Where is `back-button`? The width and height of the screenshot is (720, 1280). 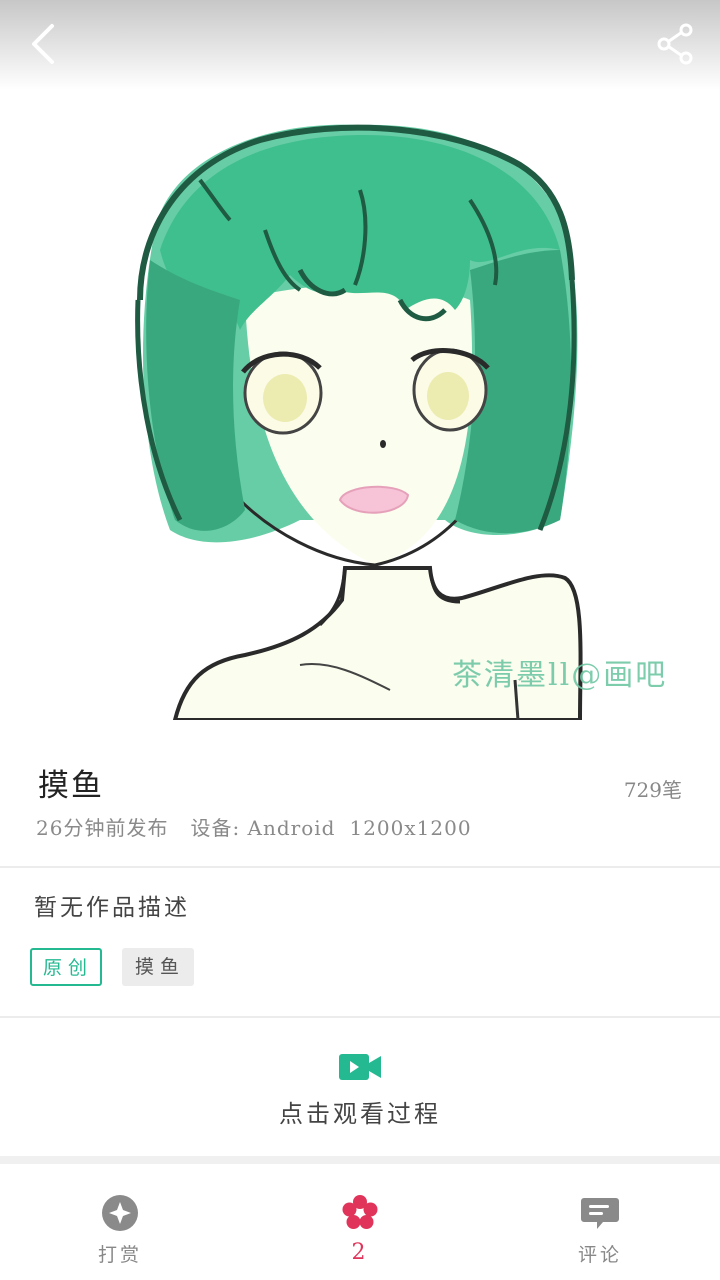 back-button is located at coordinates (44, 44).